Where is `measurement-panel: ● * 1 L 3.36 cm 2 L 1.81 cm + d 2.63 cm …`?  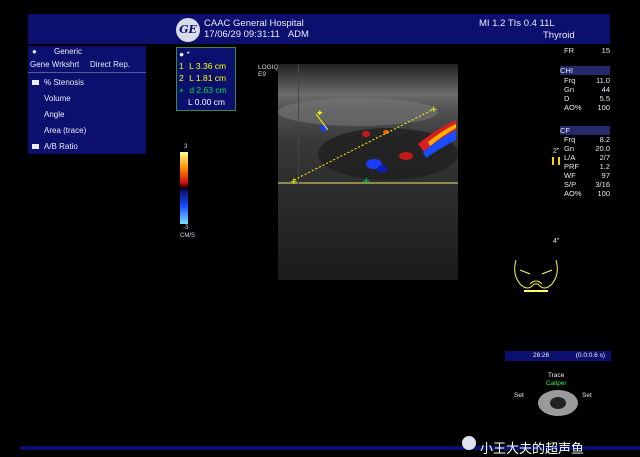 measurement-panel: ● * 1 L 3.36 cm 2 L 1.81 cm + d 2.63 cm … is located at coordinates (206, 79).